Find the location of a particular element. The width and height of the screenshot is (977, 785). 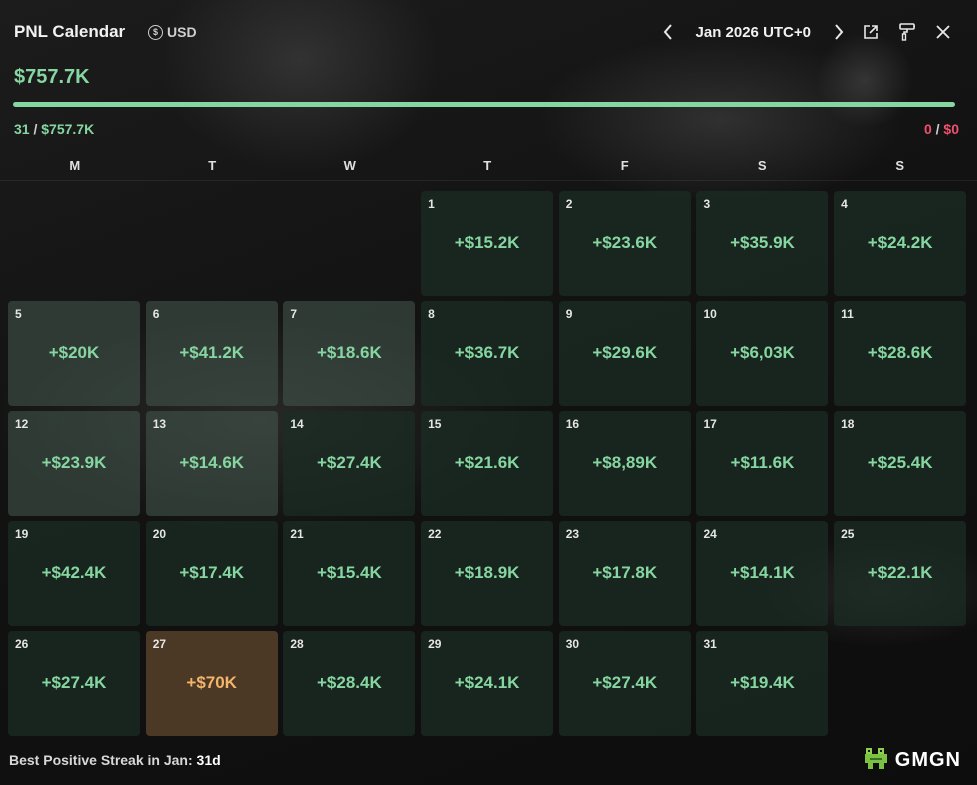

day-cell: 14 +$27.4K is located at coordinates (349, 463).